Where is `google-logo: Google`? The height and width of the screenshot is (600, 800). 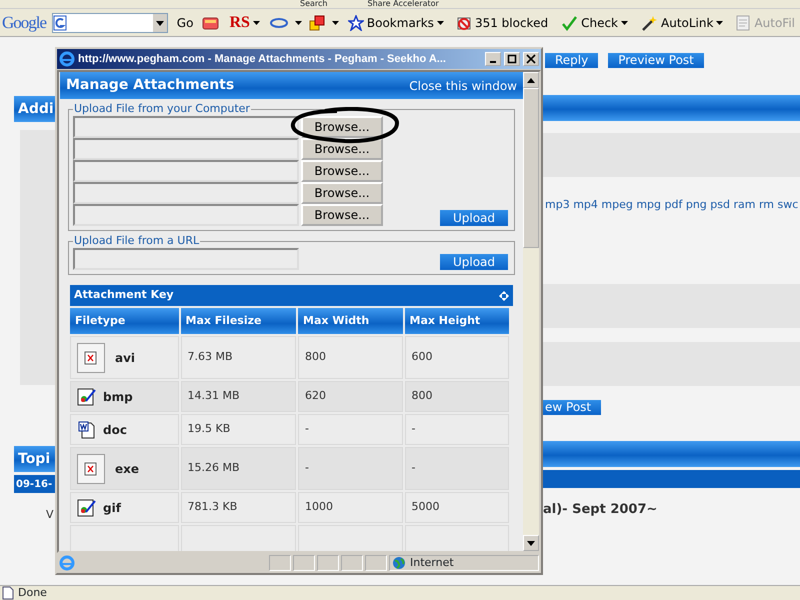
google-logo: Google is located at coordinates (24, 23).